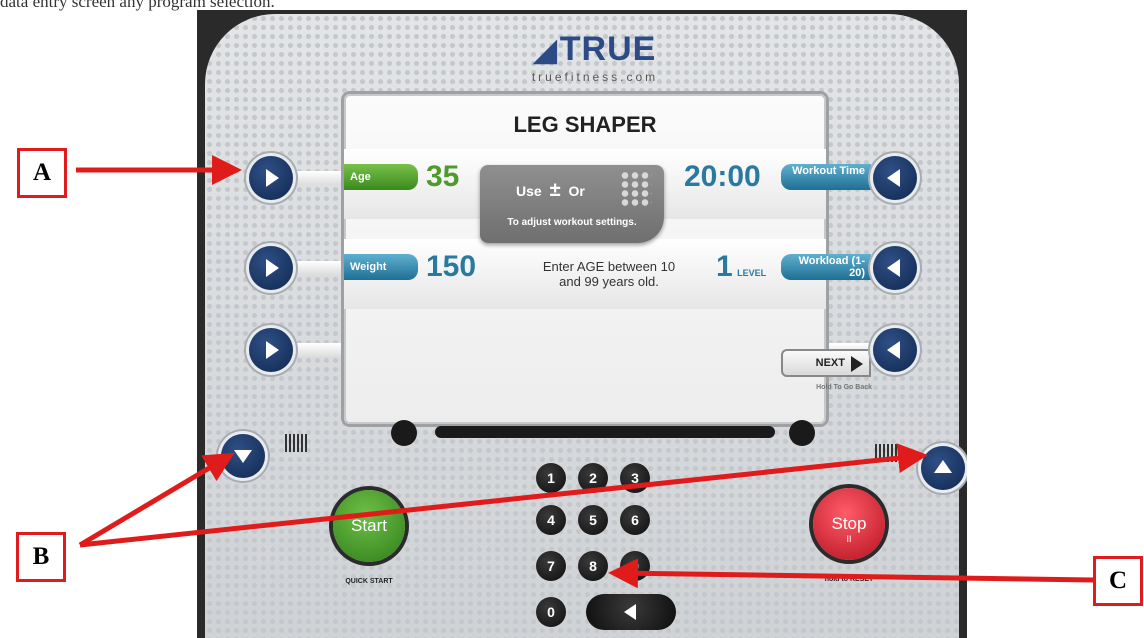 Image resolution: width=1144 pixels, height=638 pixels. What do you see at coordinates (42, 173) in the screenshot?
I see `callout-a: A` at bounding box center [42, 173].